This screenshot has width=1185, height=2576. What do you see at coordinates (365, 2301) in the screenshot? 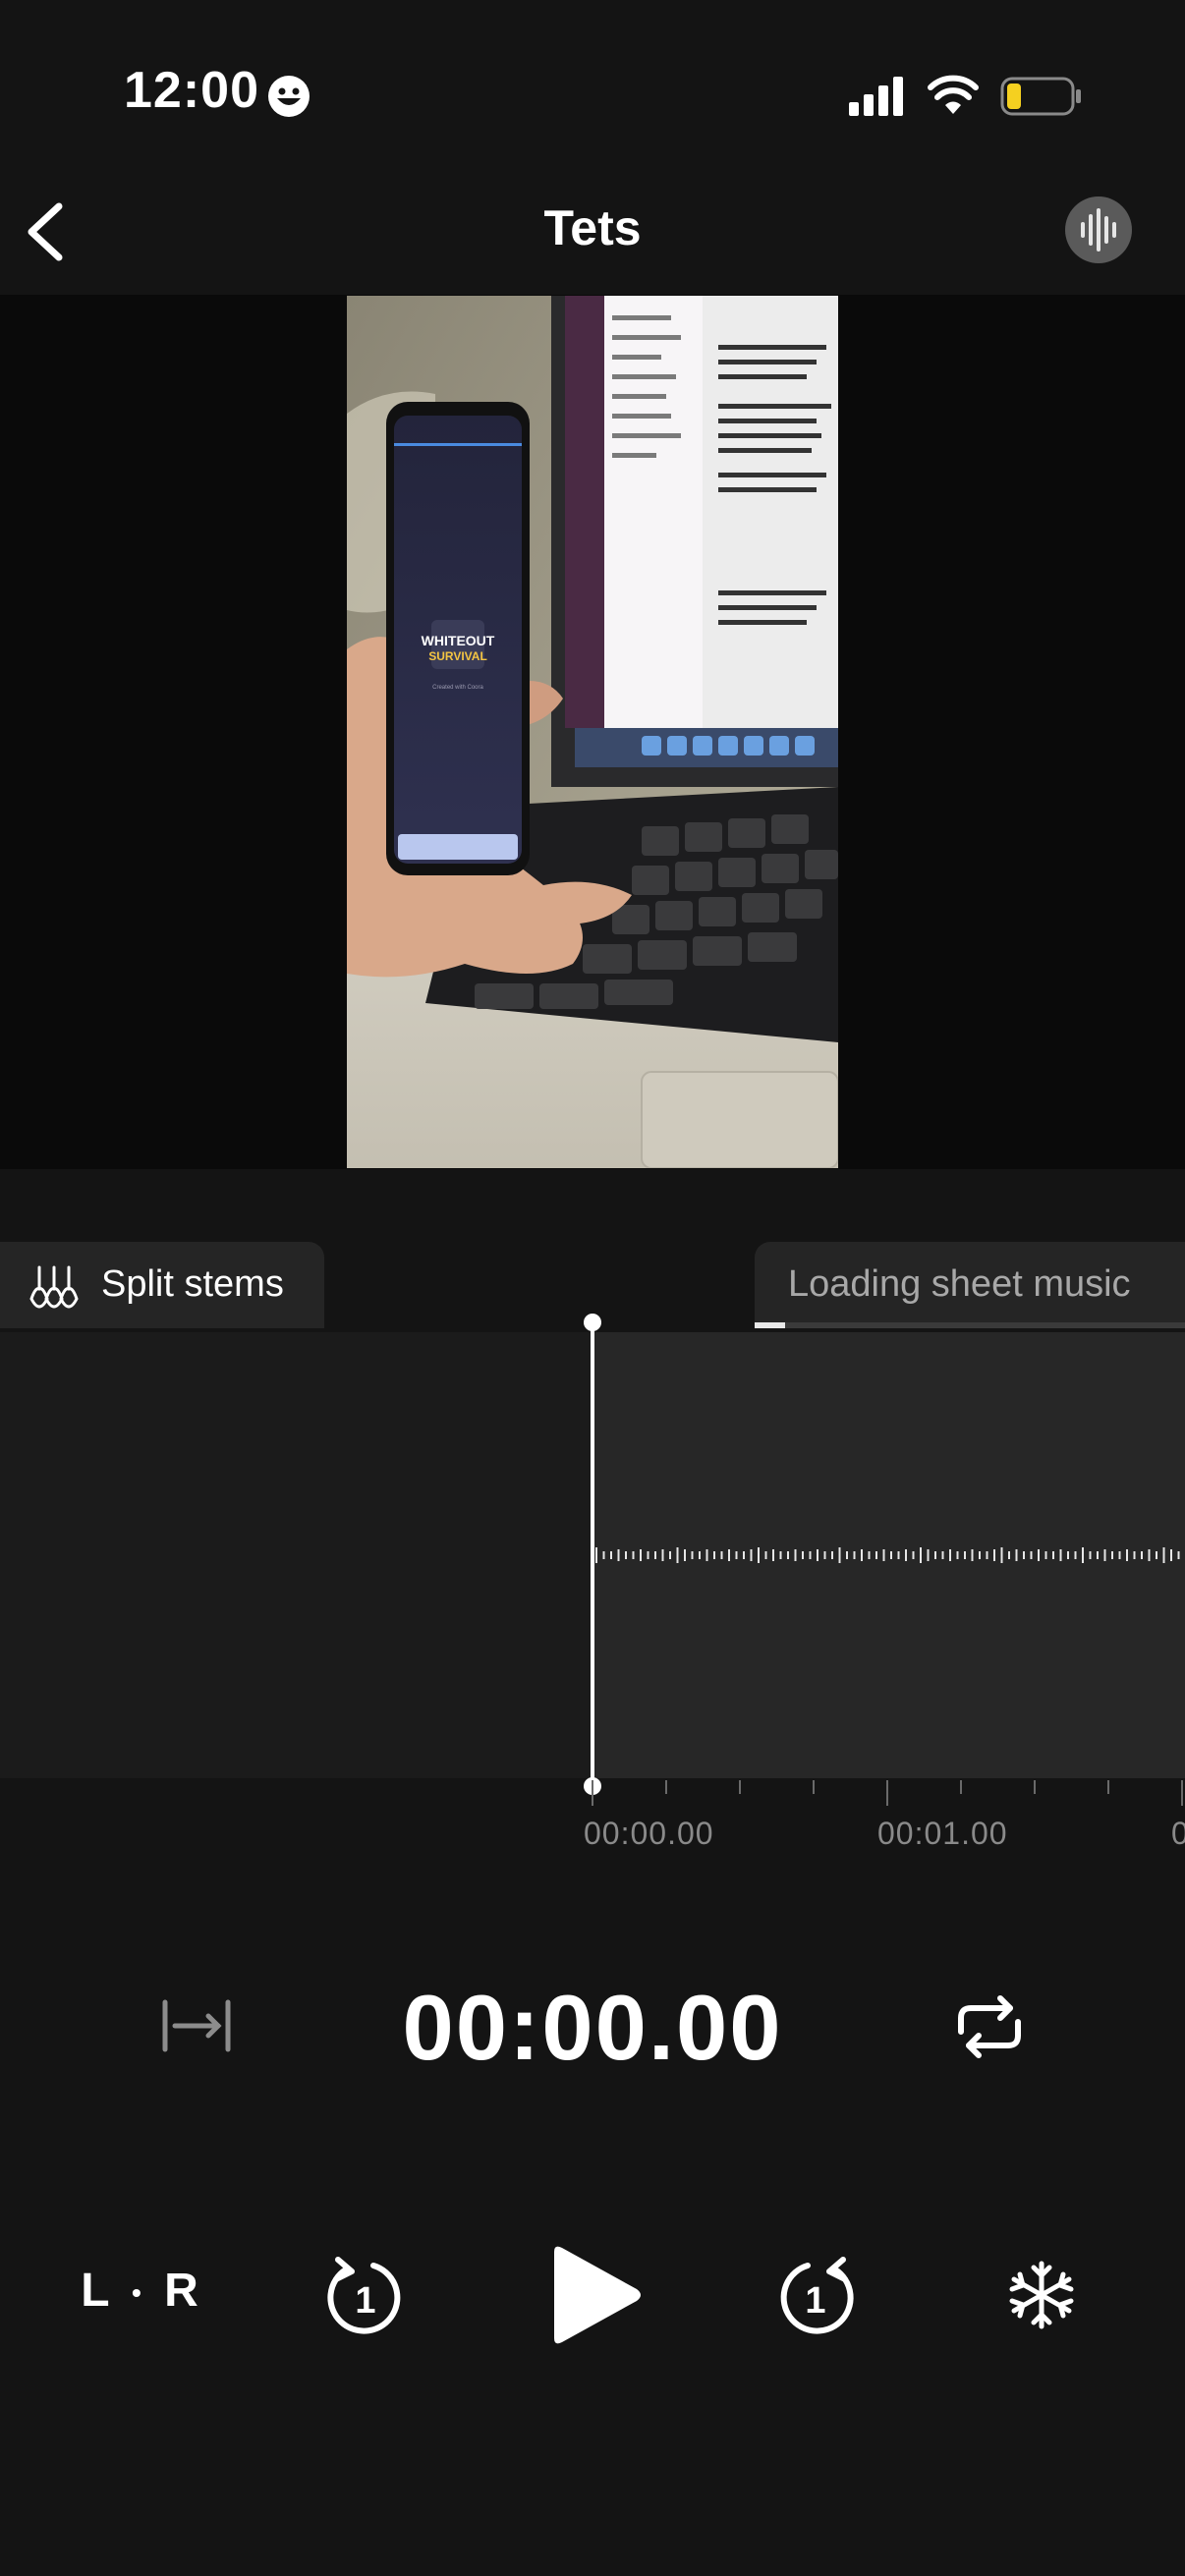
I see `rewind-seconds: 1` at bounding box center [365, 2301].